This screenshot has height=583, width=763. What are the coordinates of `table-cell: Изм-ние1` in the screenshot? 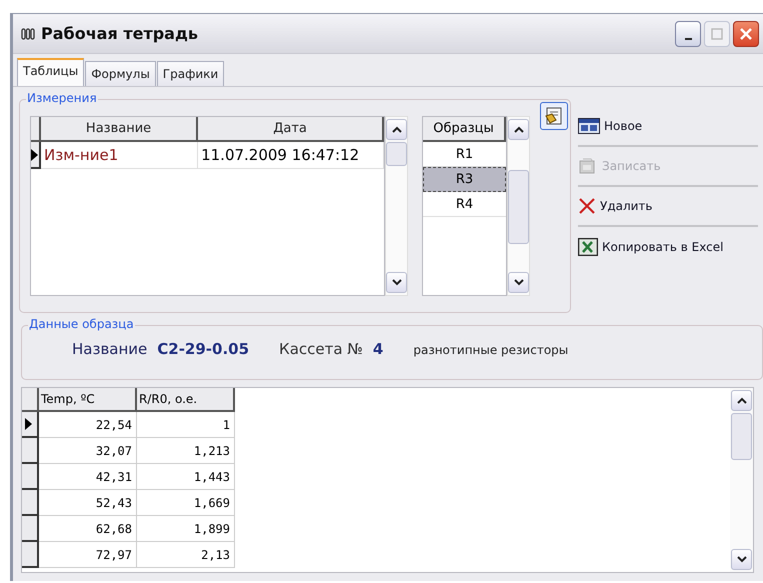 It's located at (119, 155).